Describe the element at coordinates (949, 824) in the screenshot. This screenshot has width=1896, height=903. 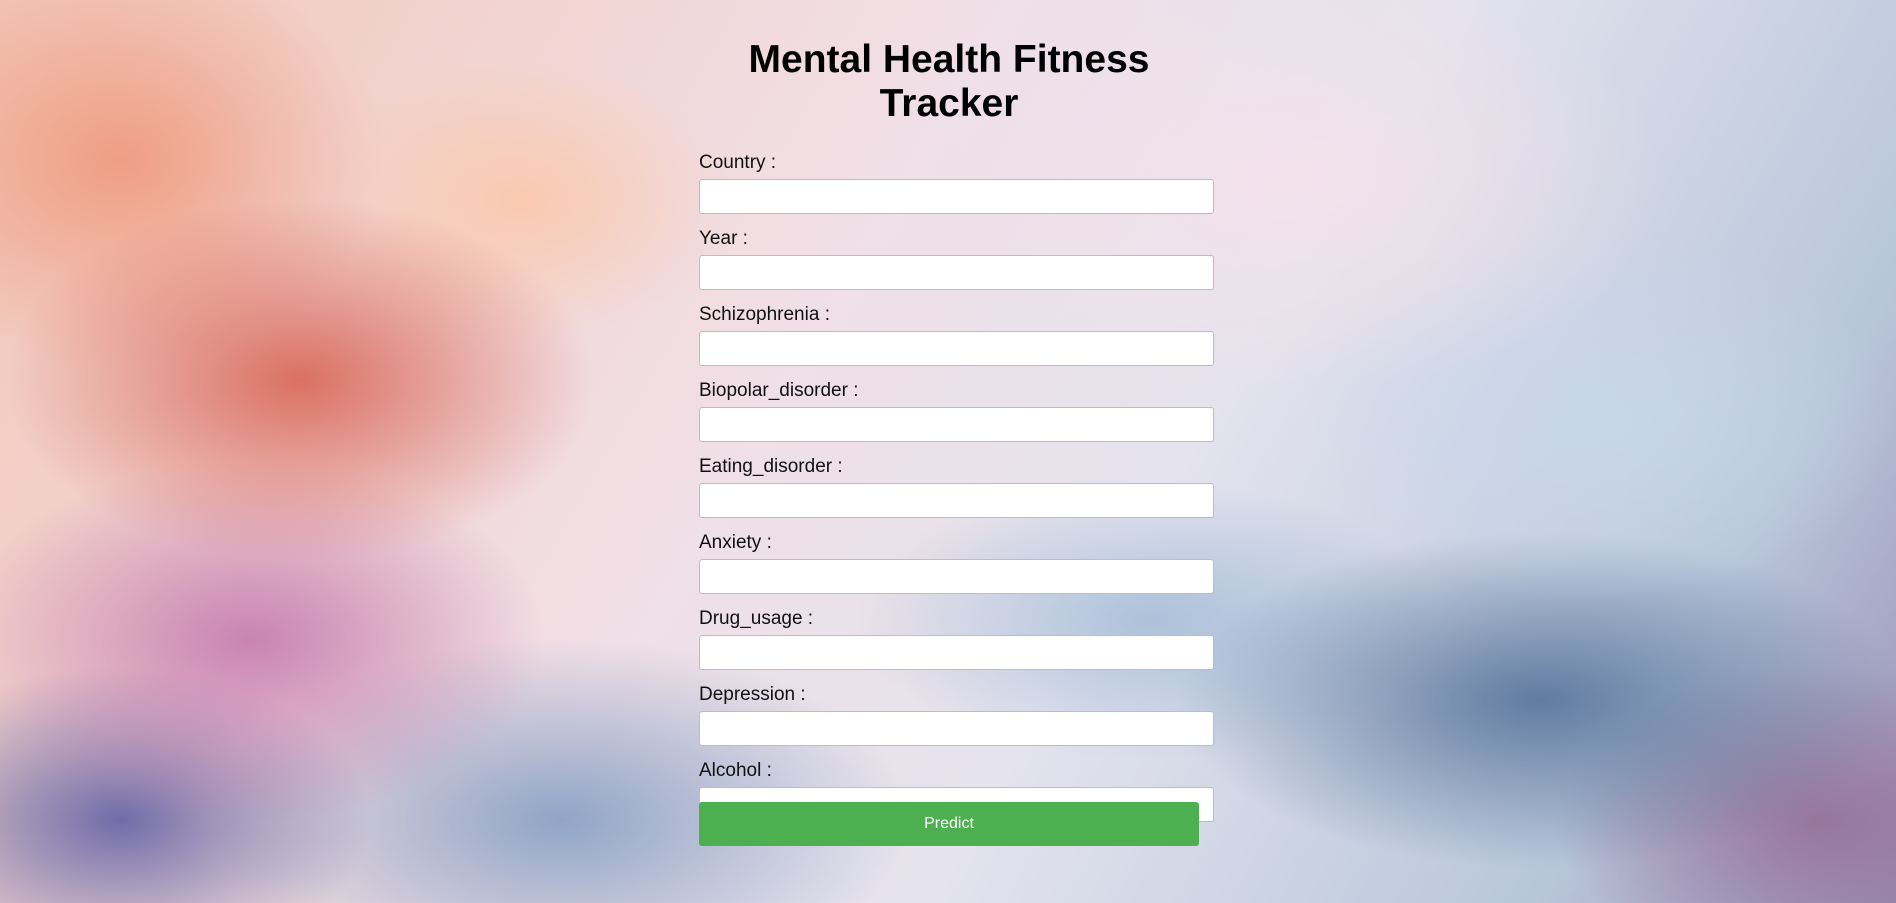
I see `predict-button: Predict` at that location.